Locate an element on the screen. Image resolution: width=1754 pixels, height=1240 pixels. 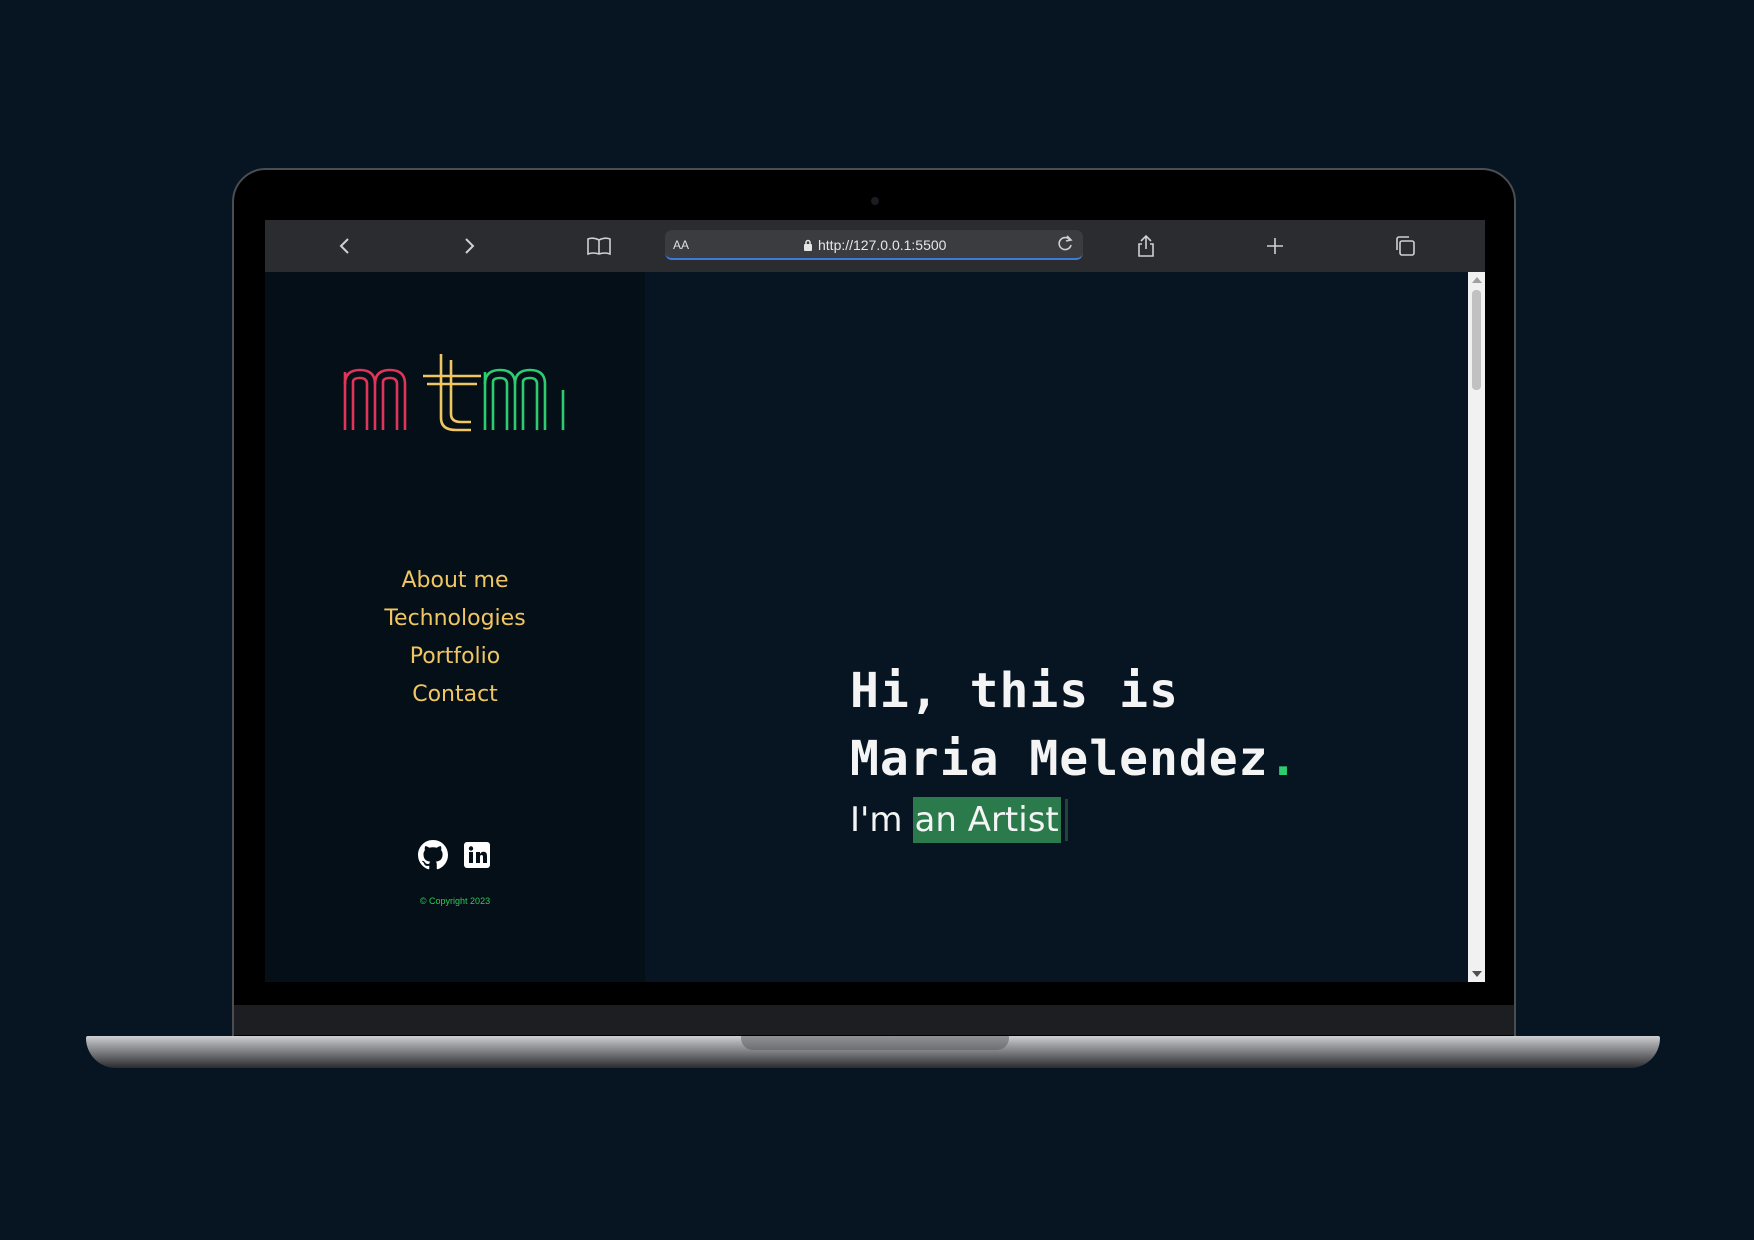
hero-subtitle: I'm an Artist is located at coordinates (1074, 820).